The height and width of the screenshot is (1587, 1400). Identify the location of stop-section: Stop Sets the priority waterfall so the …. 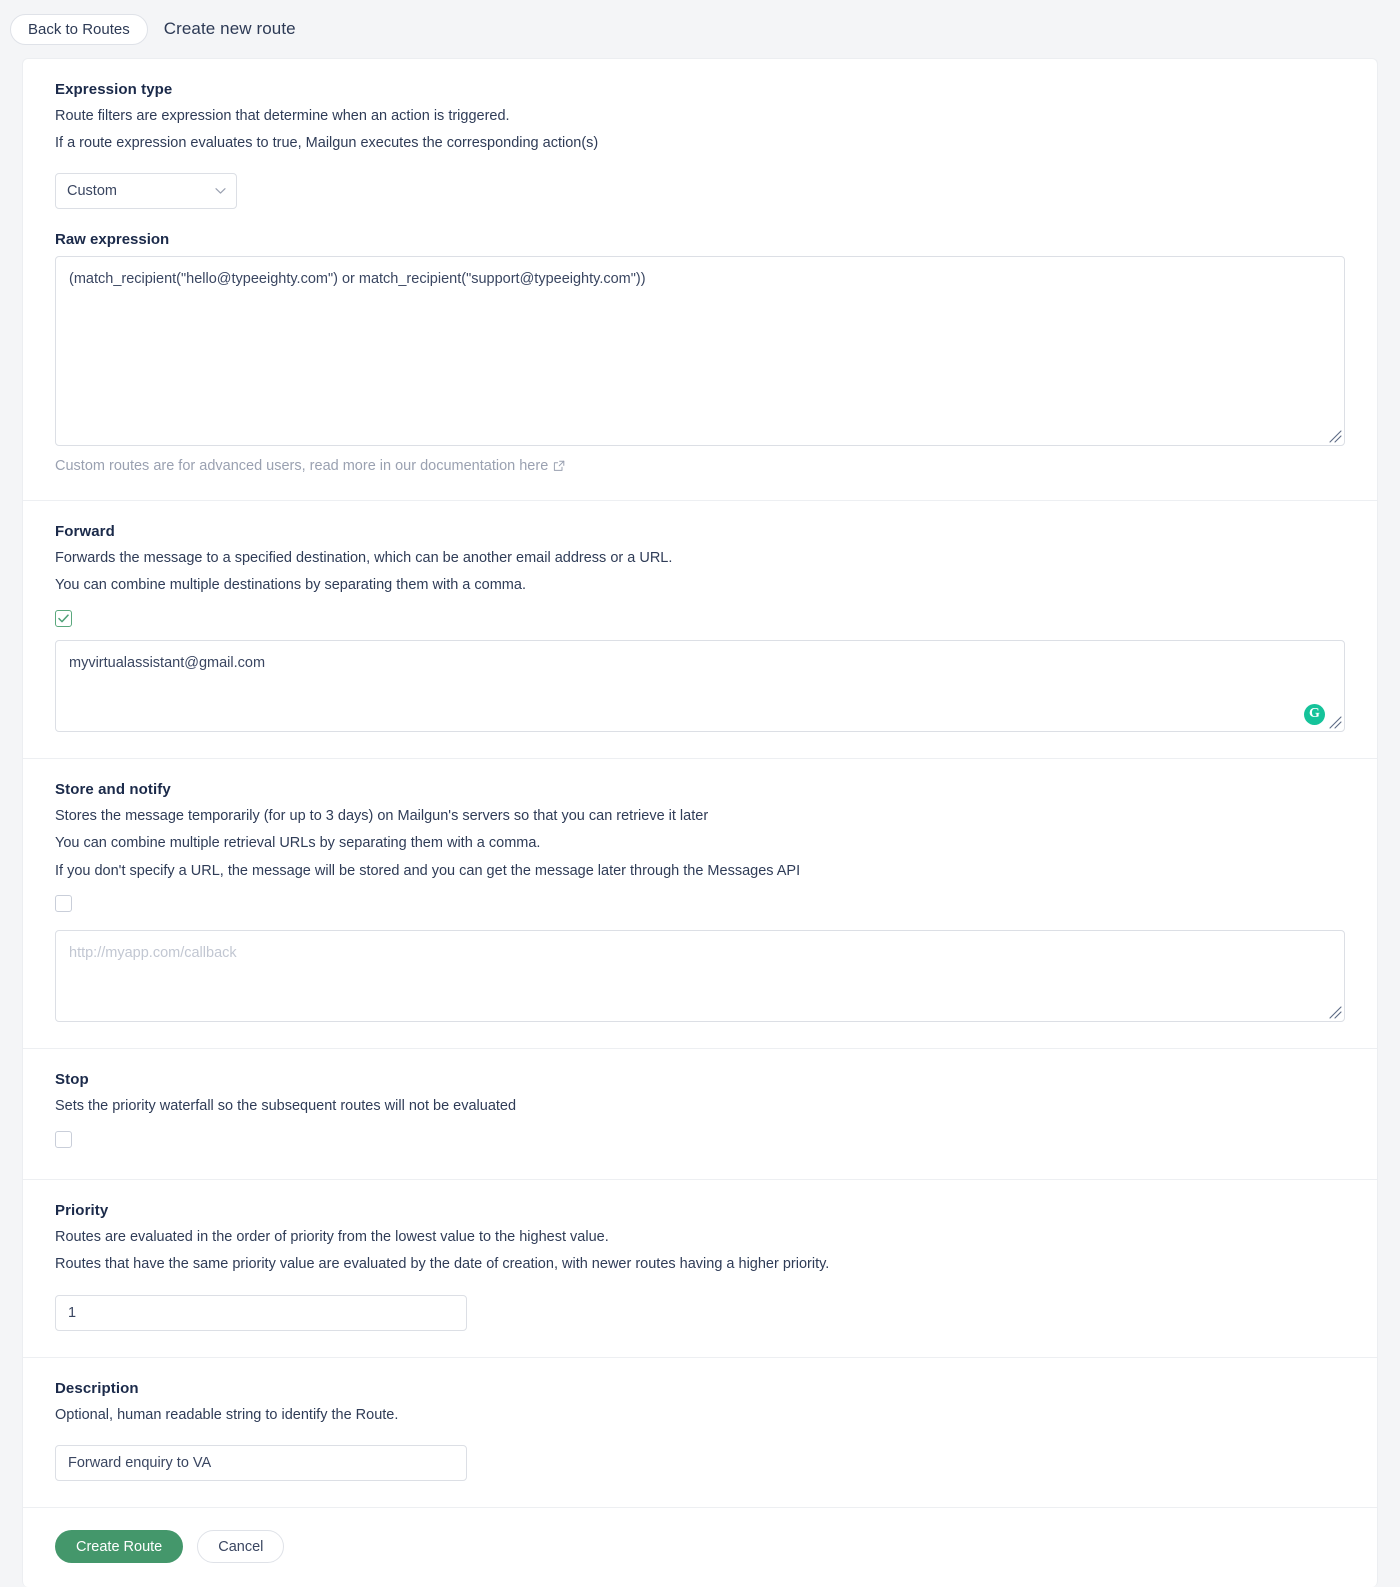
(700, 1114).